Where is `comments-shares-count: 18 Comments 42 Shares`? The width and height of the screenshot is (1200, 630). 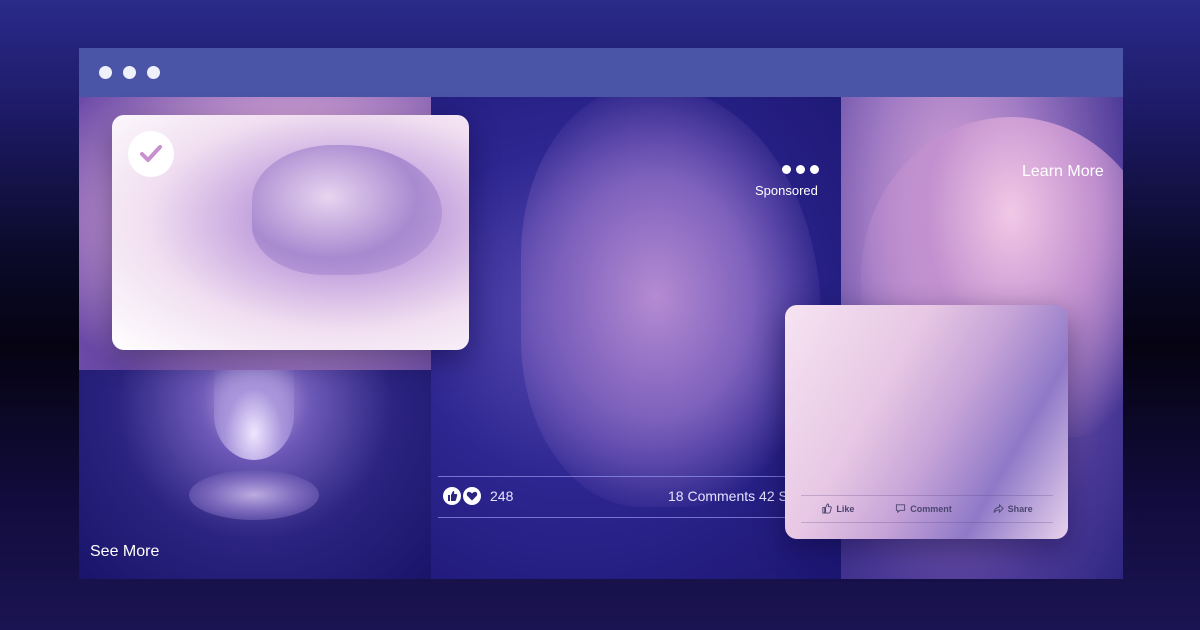
comments-shares-count: 18 Comments 42 Shares is located at coordinates (728, 496).